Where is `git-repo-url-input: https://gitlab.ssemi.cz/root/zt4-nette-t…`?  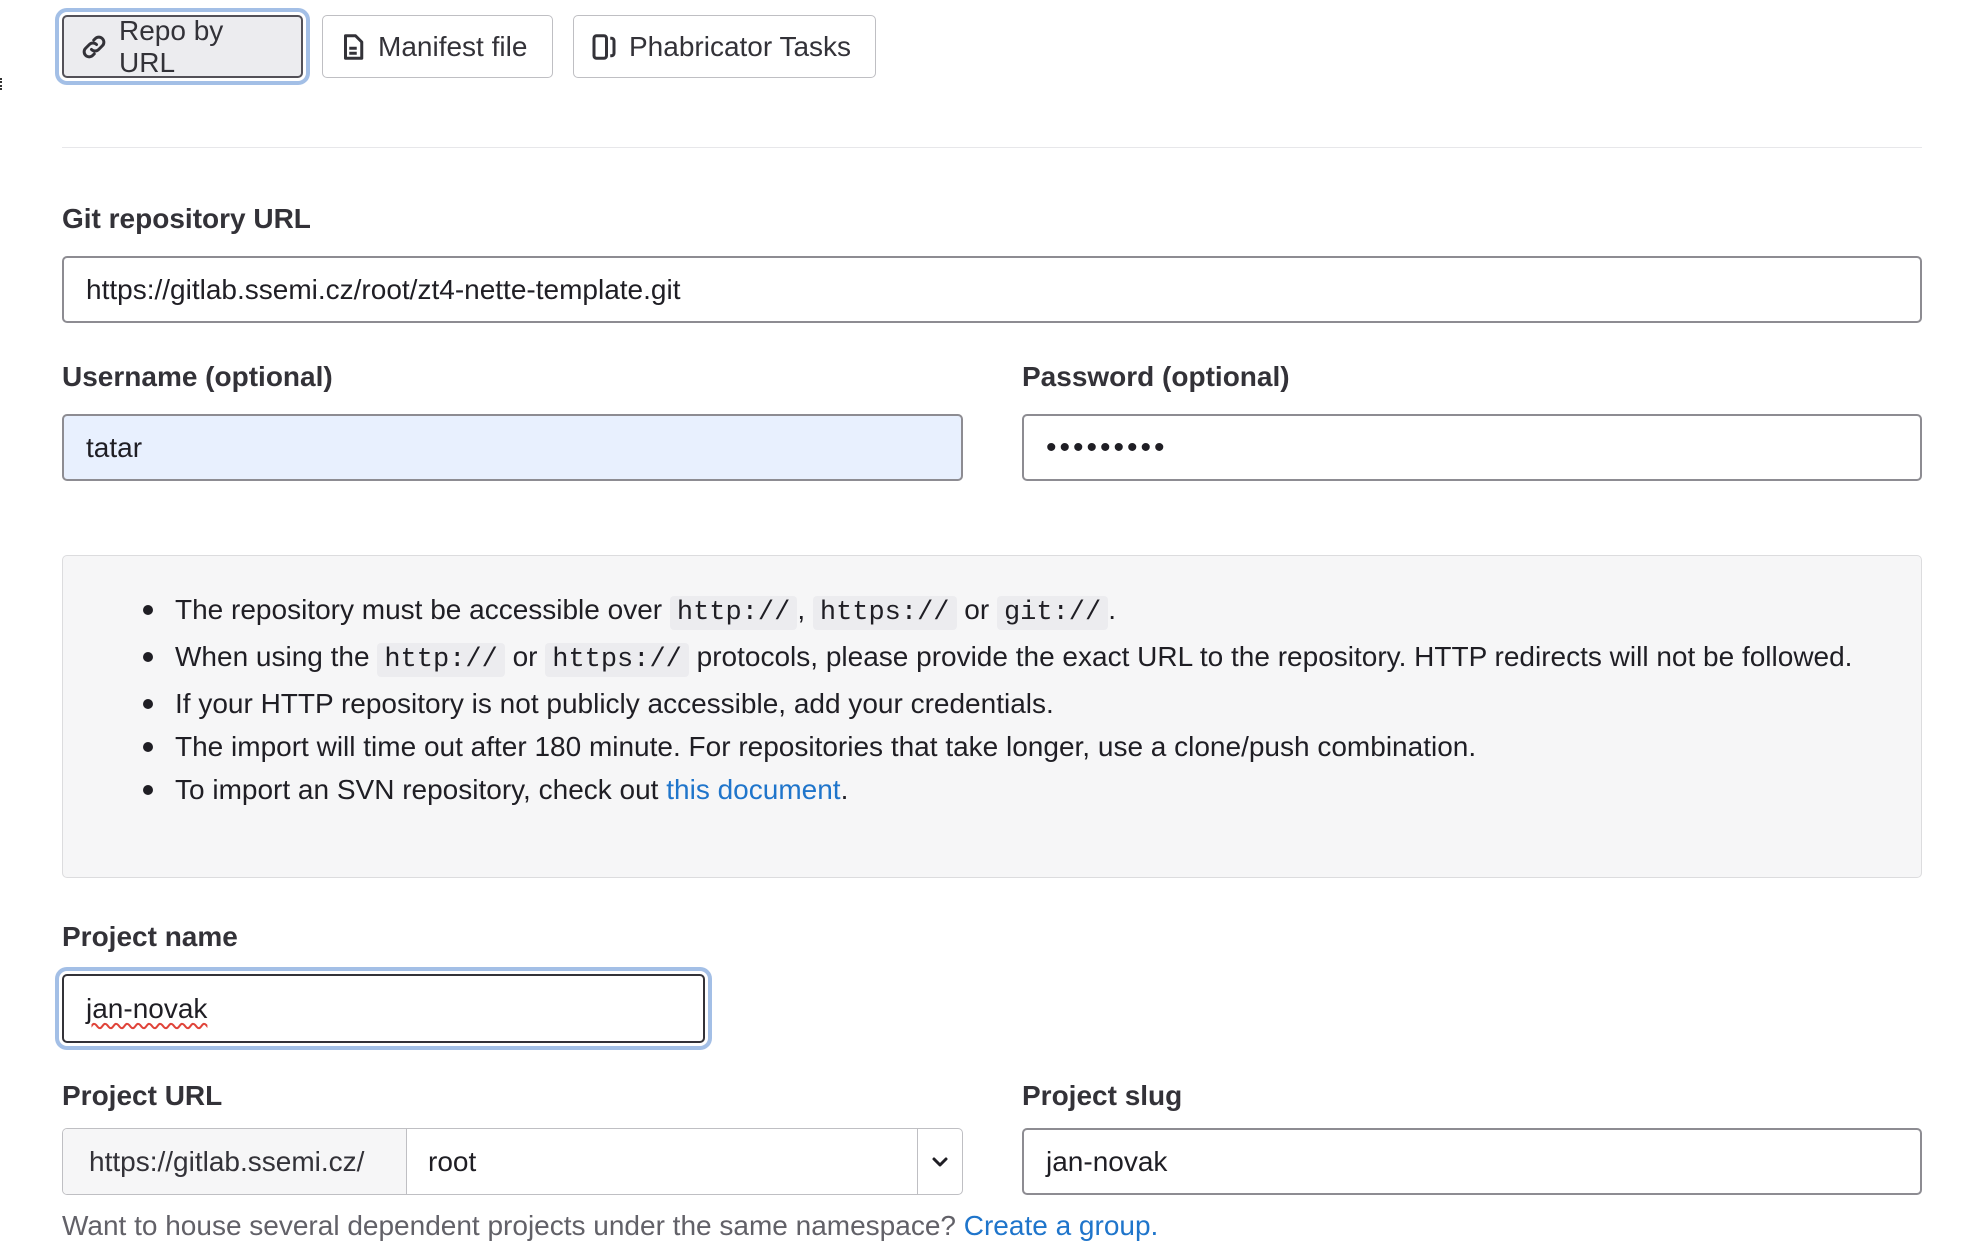
git-repo-url-input: https://gitlab.ssemi.cz/root/zt4-nette-t… is located at coordinates (992, 289).